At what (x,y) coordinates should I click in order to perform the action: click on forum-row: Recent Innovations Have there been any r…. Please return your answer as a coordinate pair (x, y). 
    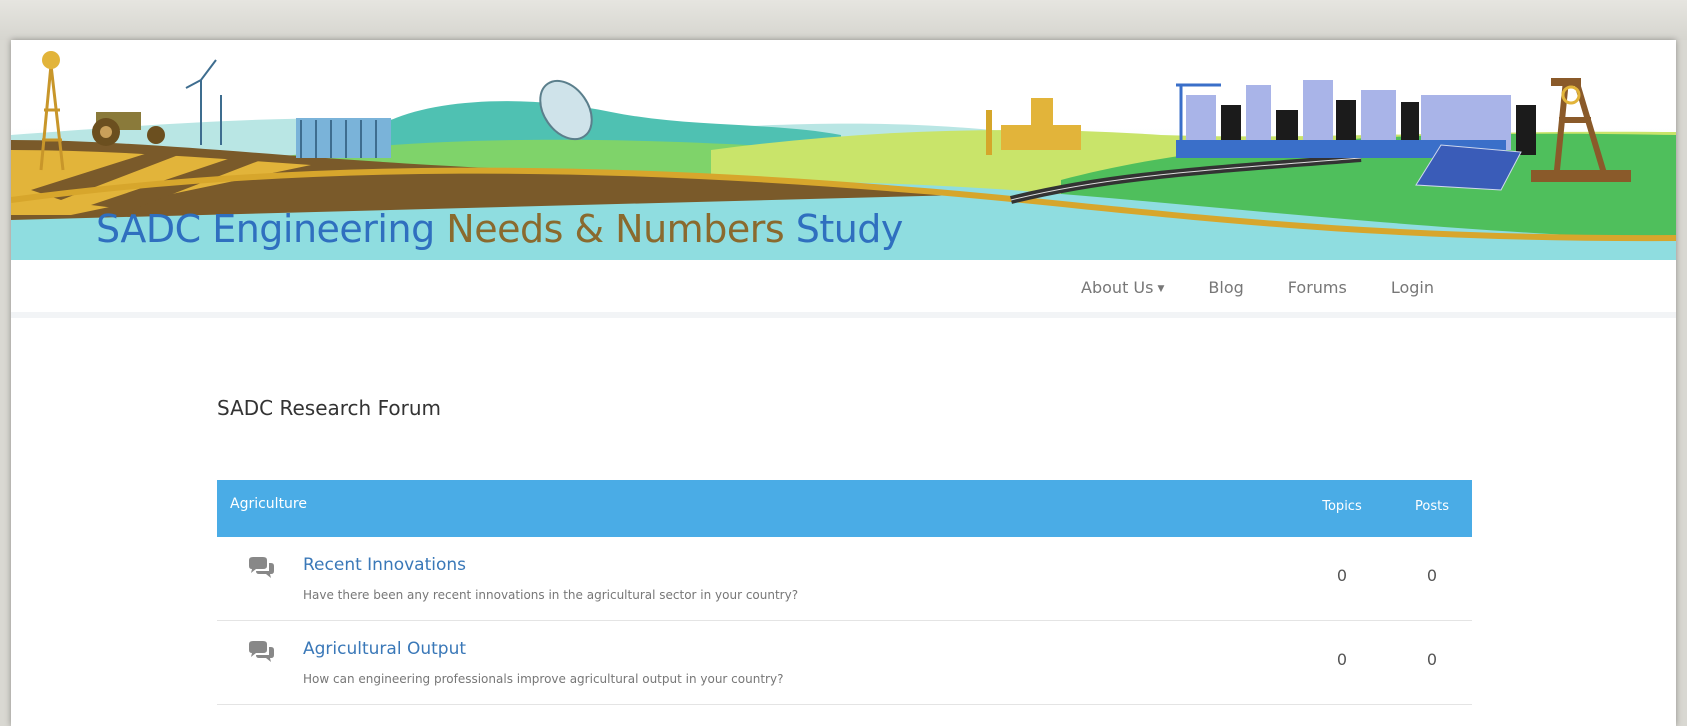
    Looking at the image, I should click on (844, 579).